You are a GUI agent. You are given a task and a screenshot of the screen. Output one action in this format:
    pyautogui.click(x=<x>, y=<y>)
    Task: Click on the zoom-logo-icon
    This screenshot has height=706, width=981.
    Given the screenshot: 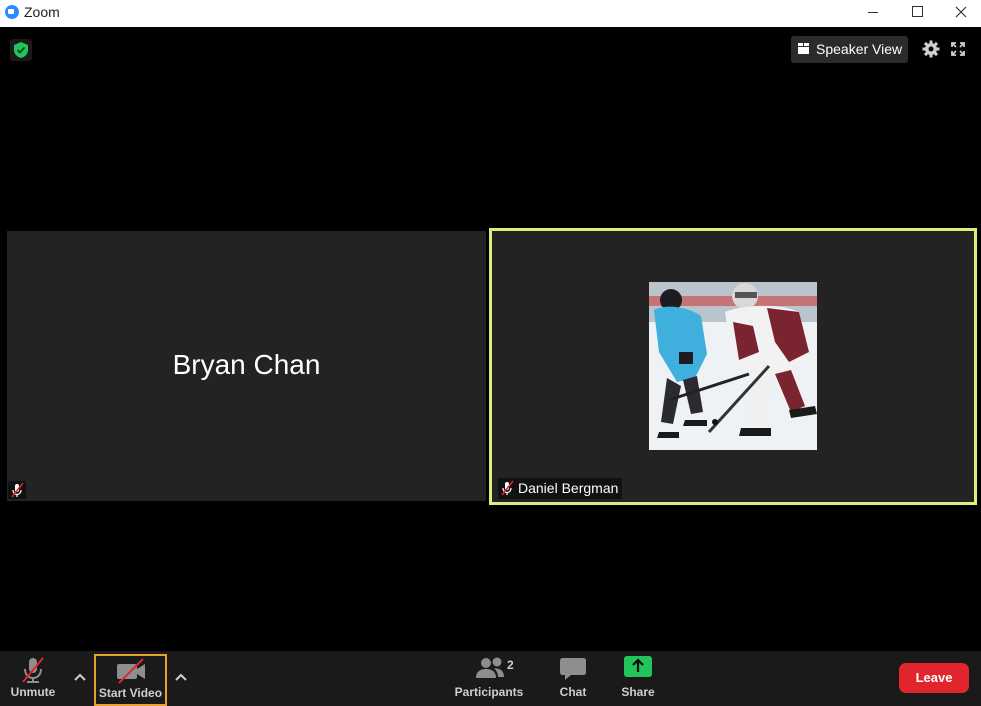 What is the action you would take?
    pyautogui.click(x=12, y=12)
    